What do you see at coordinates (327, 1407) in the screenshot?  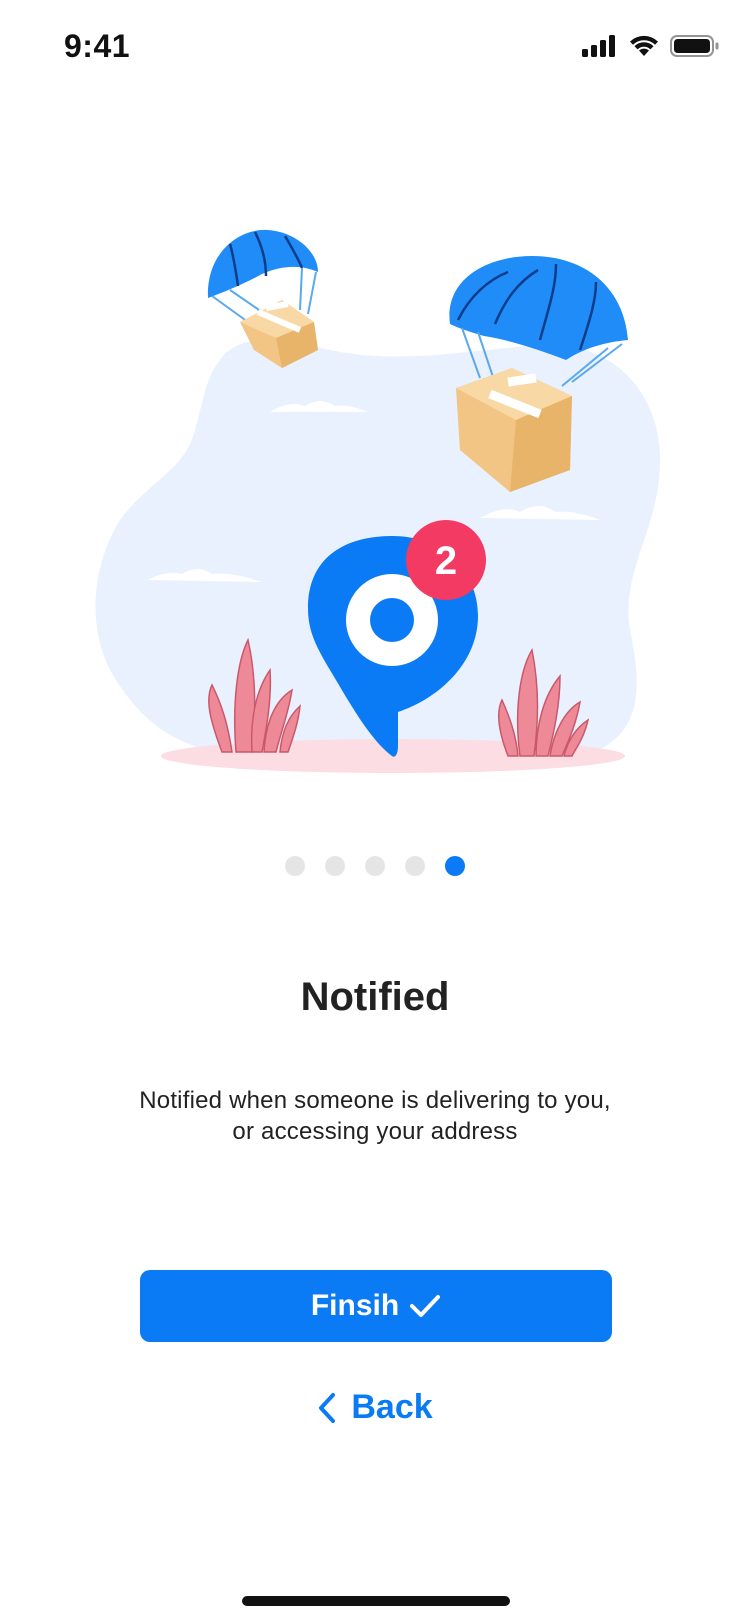 I see `chevron-left-icon` at bounding box center [327, 1407].